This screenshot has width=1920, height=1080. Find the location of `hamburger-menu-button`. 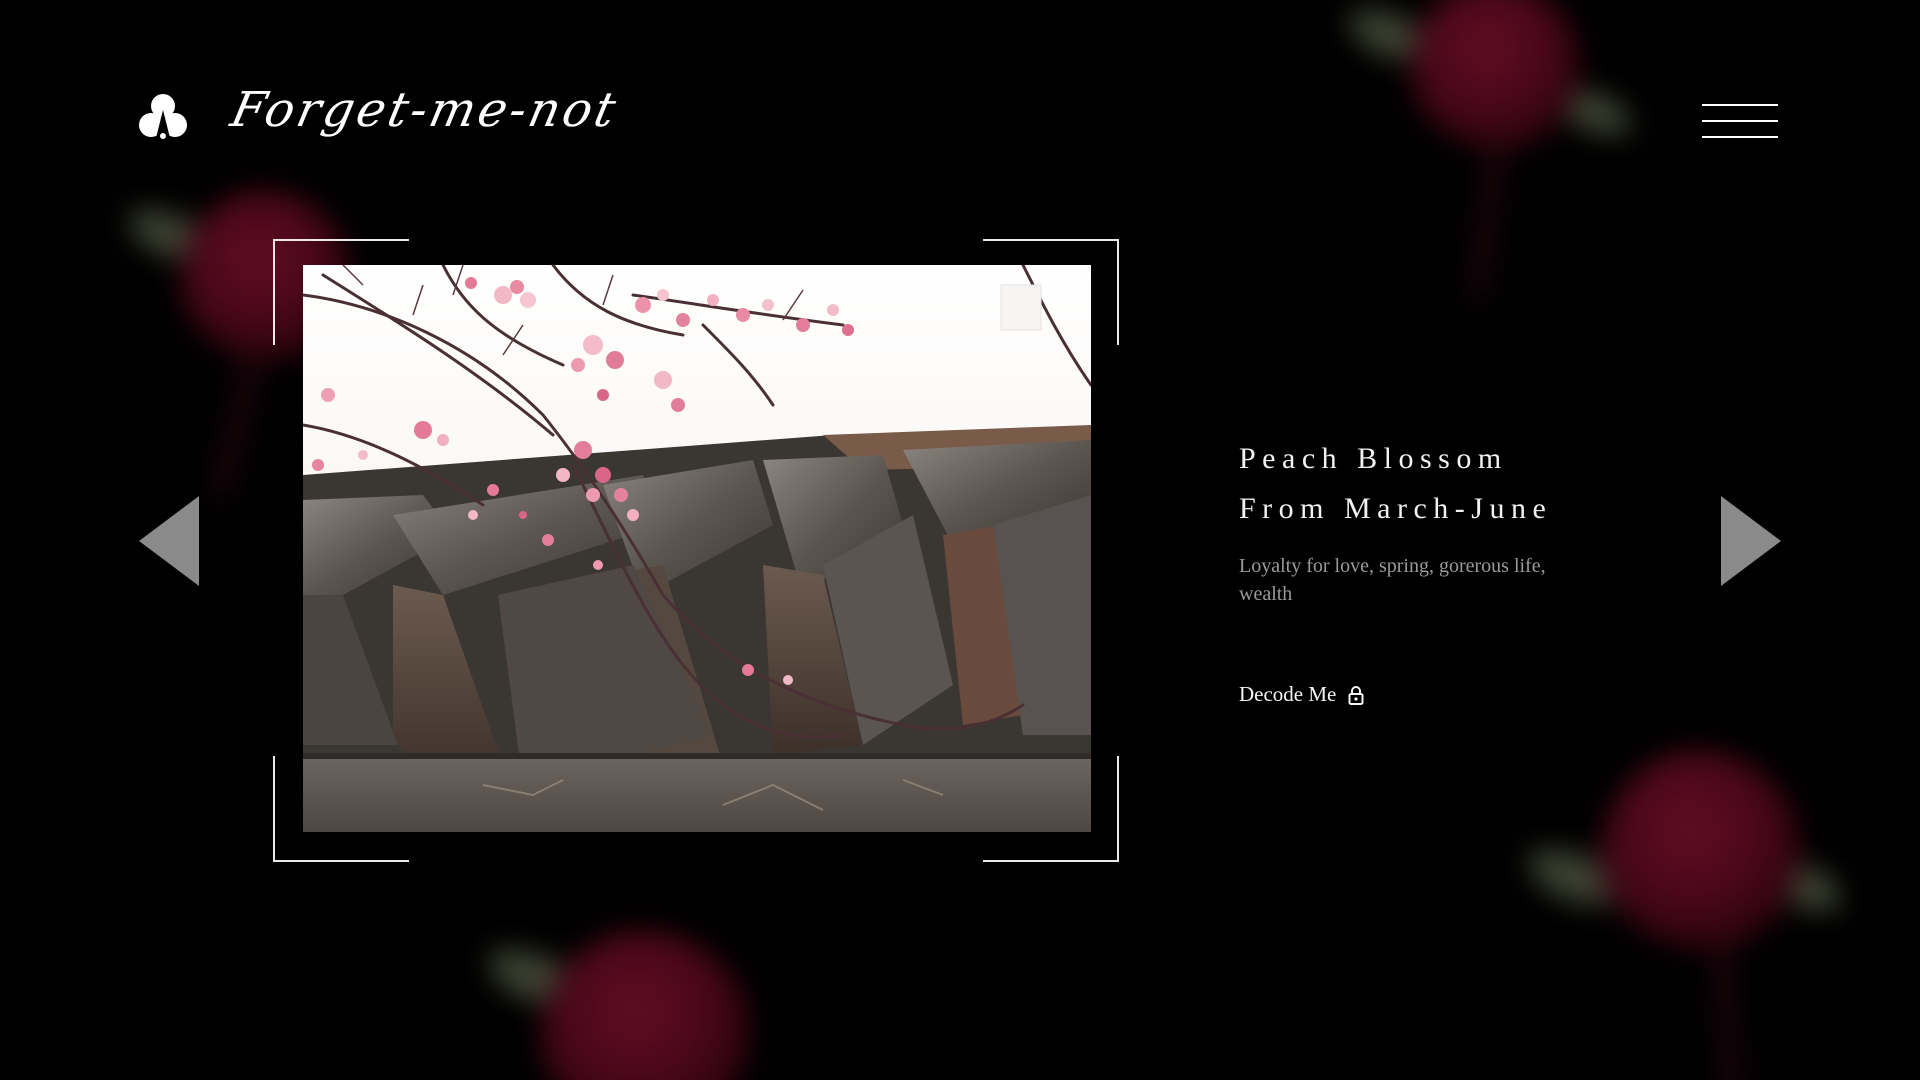

hamburger-menu-button is located at coordinates (1740, 121).